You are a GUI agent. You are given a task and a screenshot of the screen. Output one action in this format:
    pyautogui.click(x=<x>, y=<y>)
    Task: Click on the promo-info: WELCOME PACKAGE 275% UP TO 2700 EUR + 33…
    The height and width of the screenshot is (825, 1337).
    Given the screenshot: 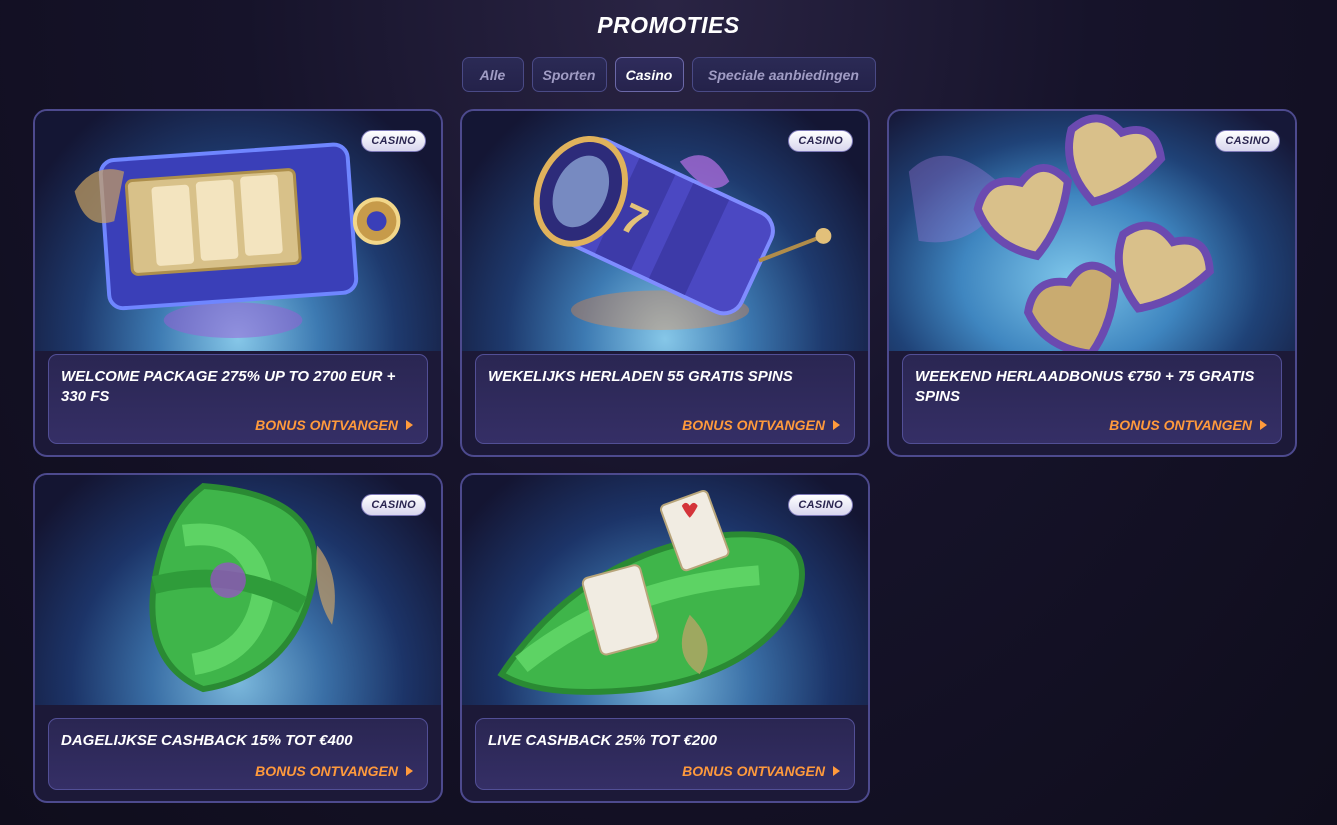 What is the action you would take?
    pyautogui.click(x=238, y=399)
    